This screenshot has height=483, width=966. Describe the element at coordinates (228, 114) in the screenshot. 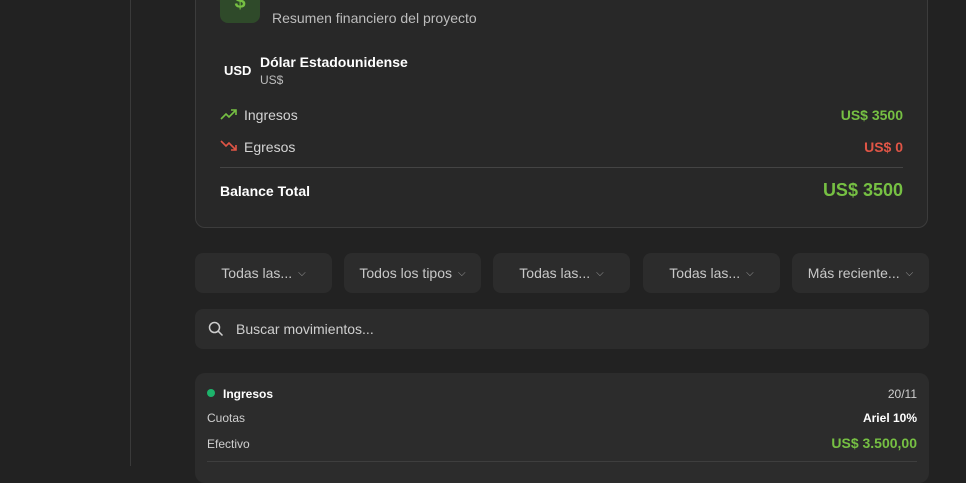

I see `trending-up-icon` at that location.